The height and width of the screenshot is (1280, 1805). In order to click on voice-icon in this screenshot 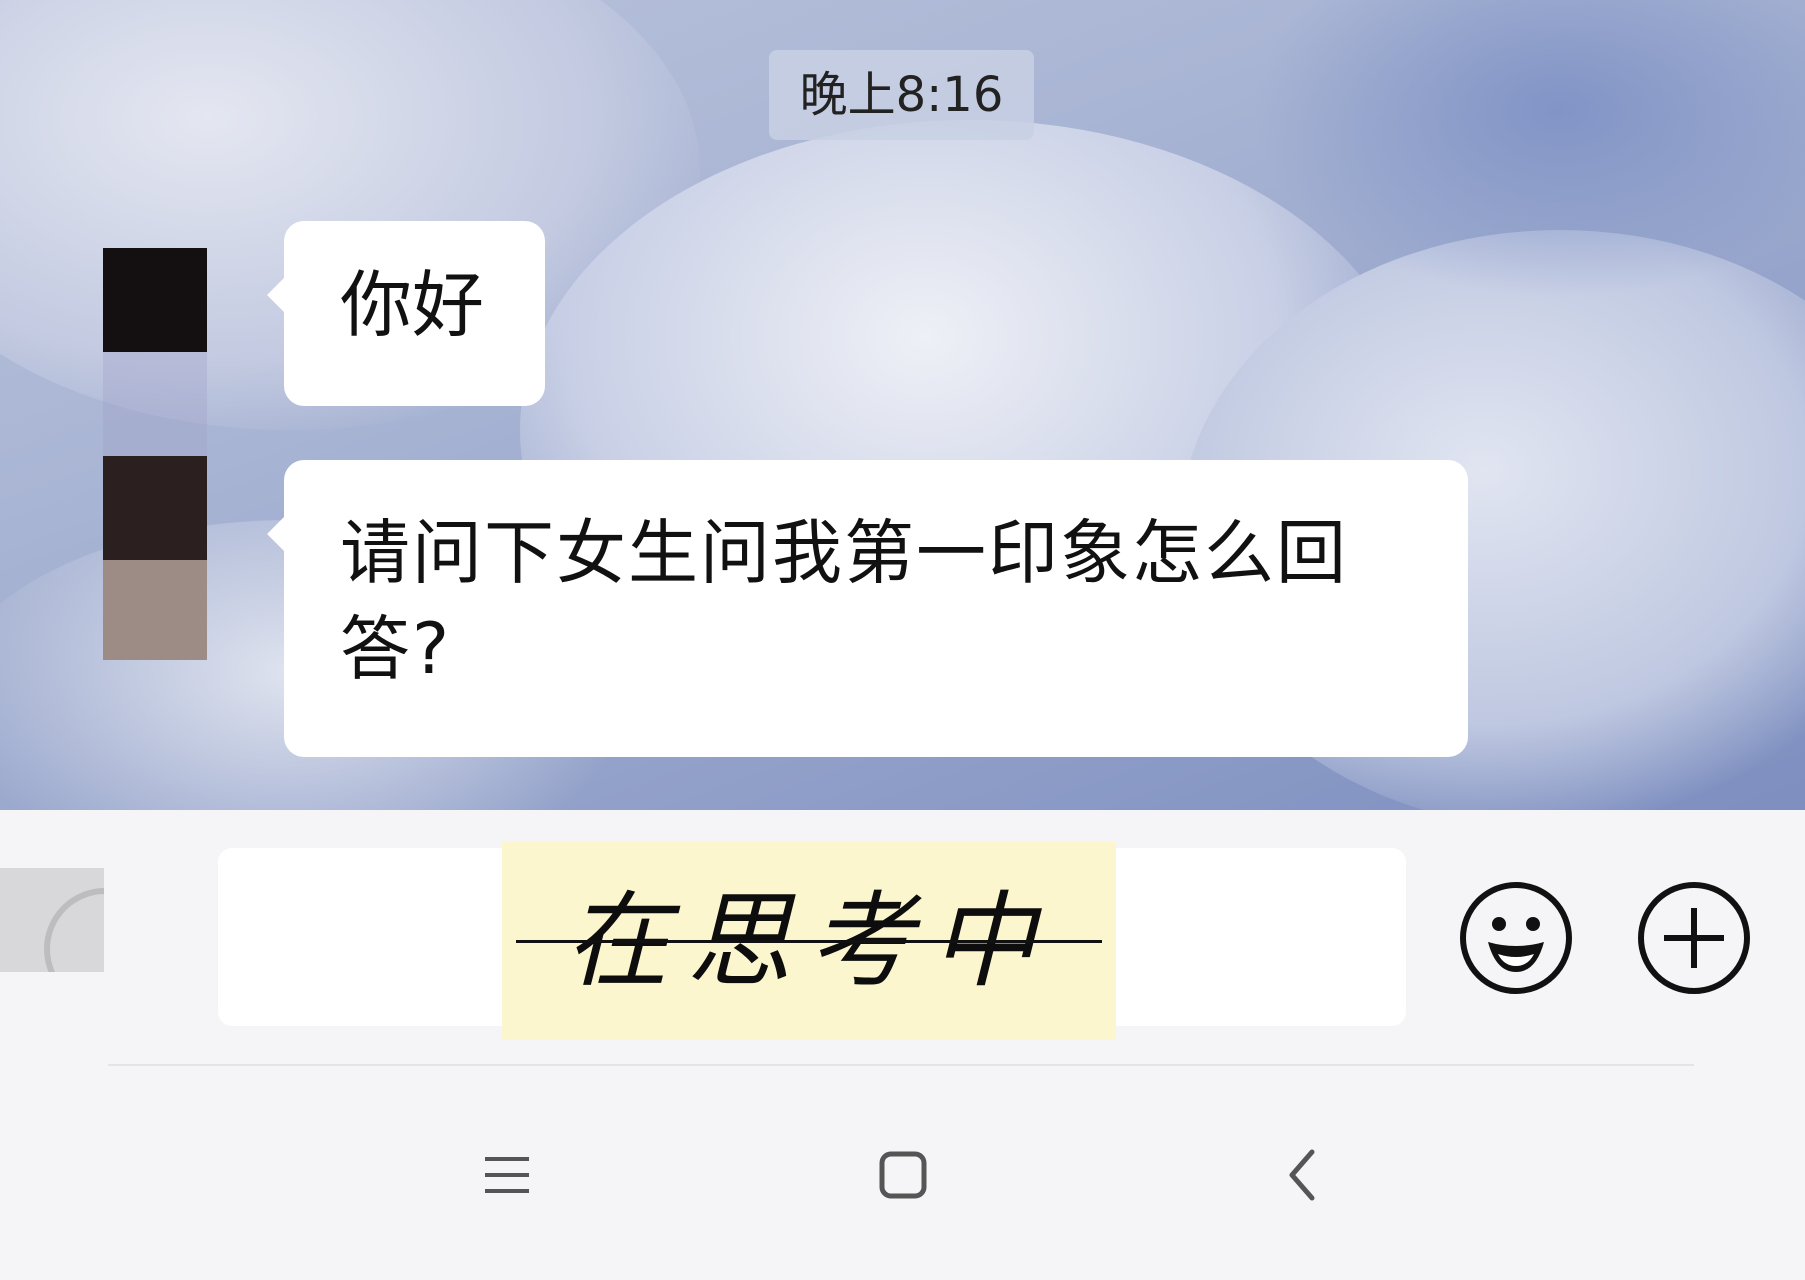, I will do `click(52, 920)`.